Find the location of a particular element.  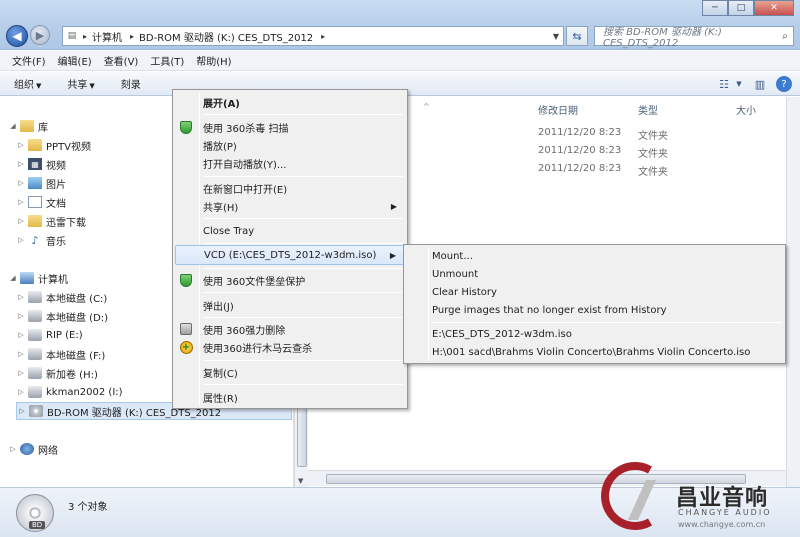

menu-item-properties: 属性(R) is located at coordinates (290, 397).